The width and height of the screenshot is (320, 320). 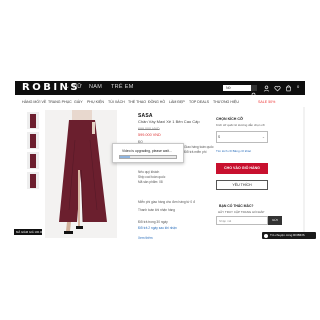 What do you see at coordinates (145, 238) in the screenshot?
I see `see-more-link: Xem thêm` at bounding box center [145, 238].